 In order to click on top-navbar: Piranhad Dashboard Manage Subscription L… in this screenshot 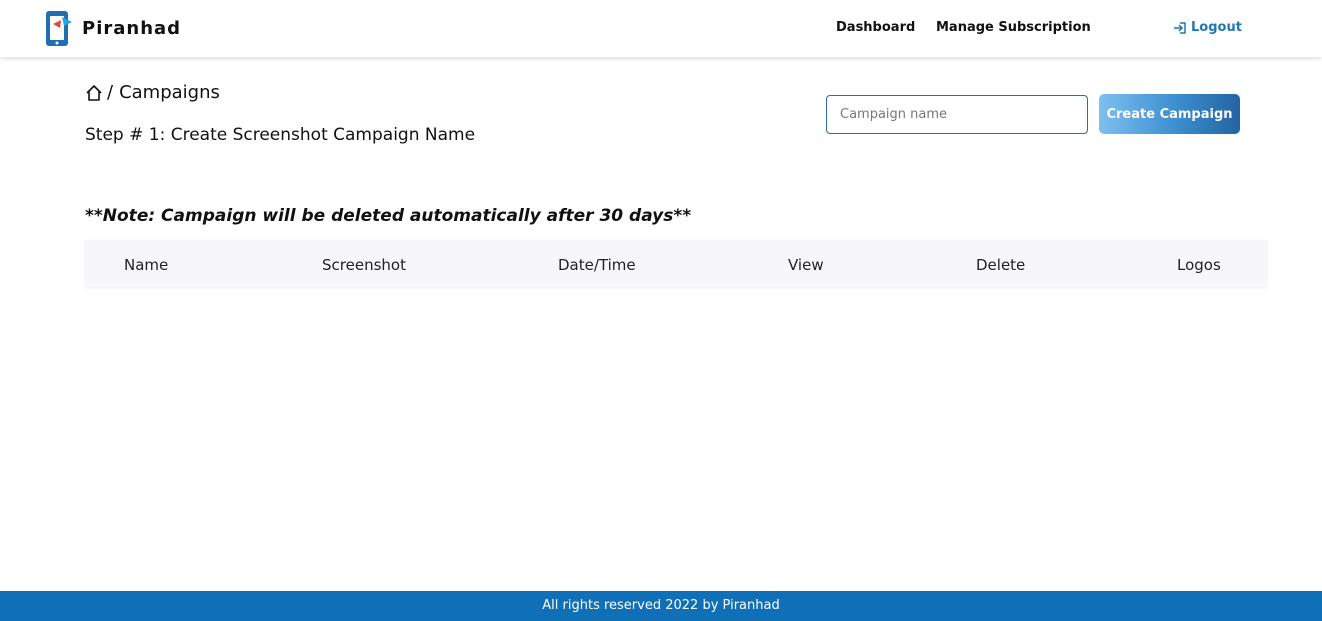, I will do `click(661, 28)`.